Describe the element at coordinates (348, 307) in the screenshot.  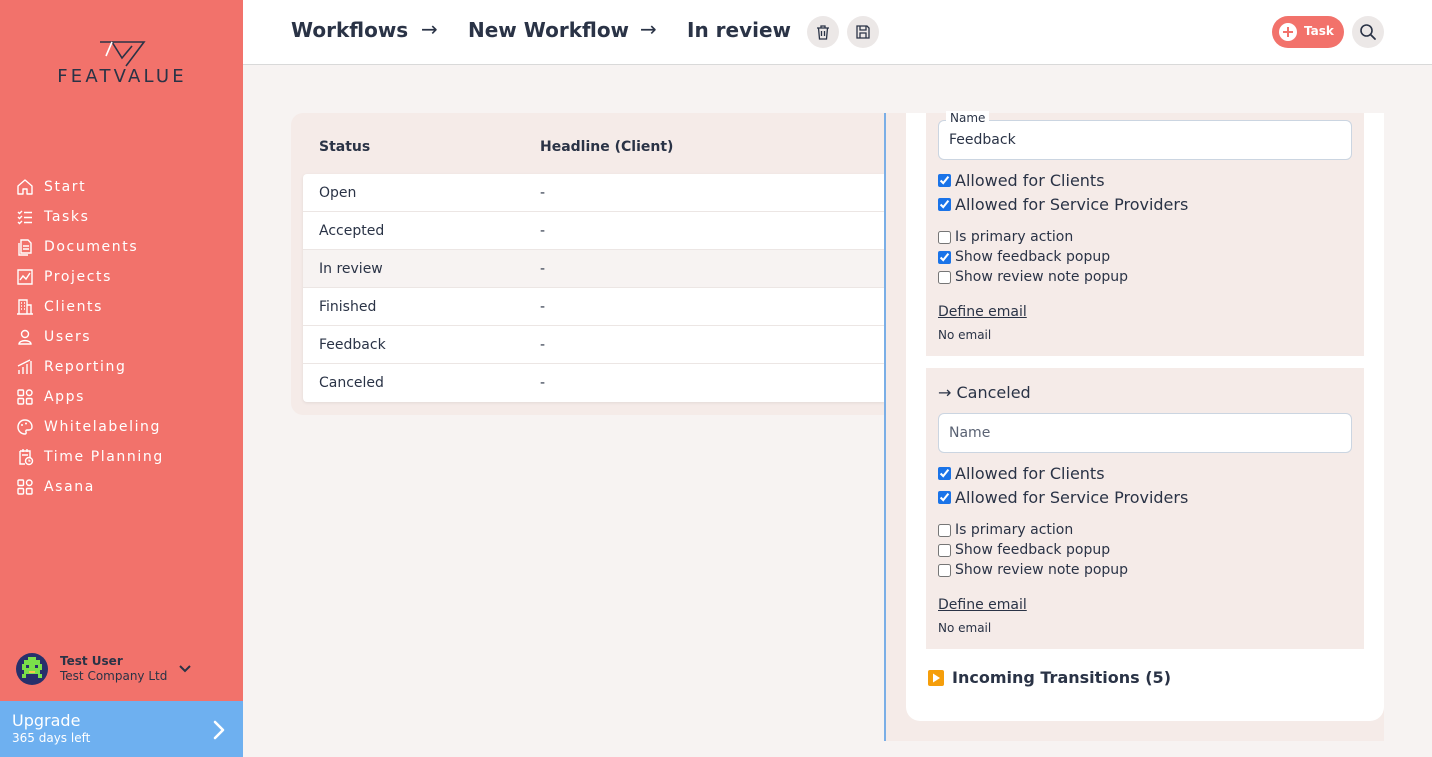
I see `status-cell: Finished` at that location.